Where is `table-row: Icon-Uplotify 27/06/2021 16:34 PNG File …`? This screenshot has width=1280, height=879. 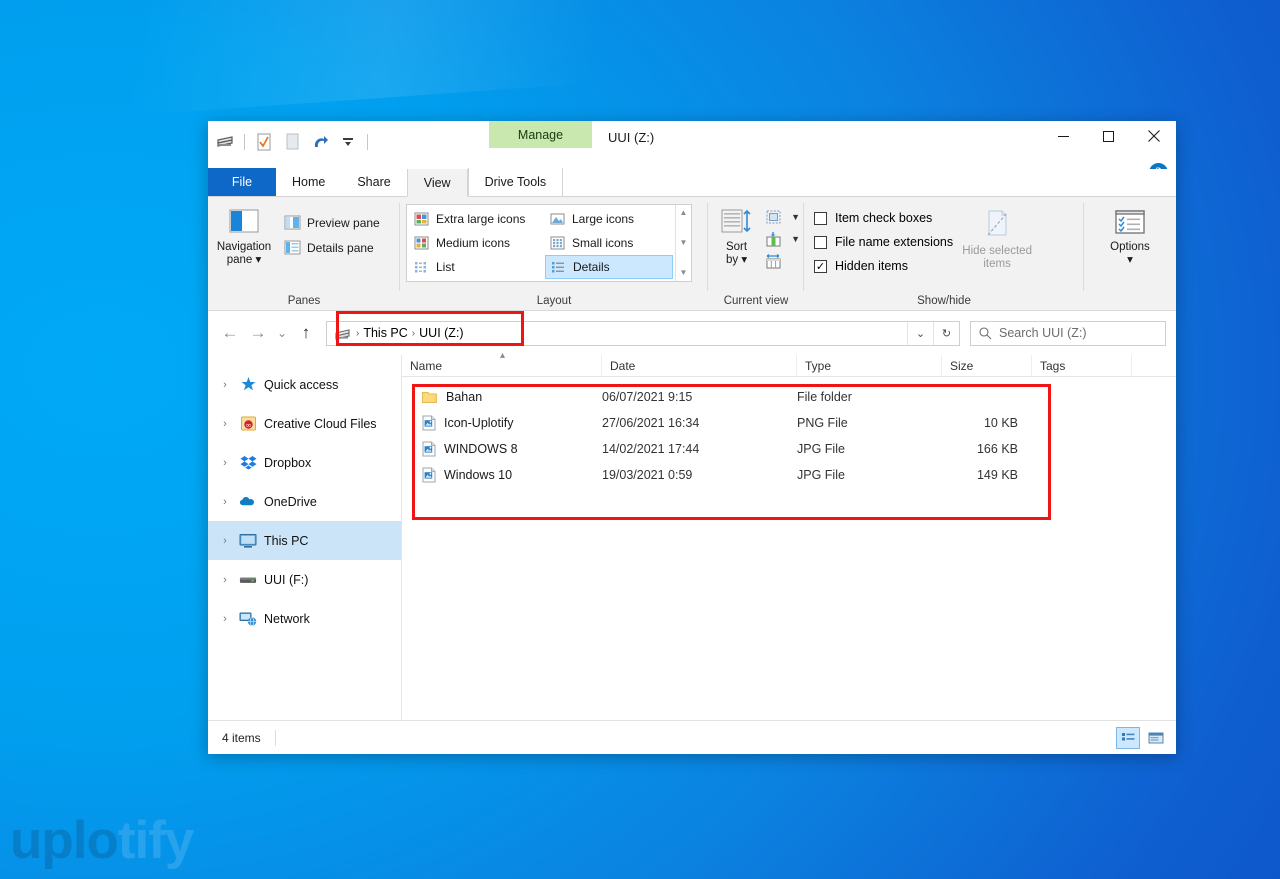
table-row: Icon-Uplotify 27/06/2021 16:34 PNG File … is located at coordinates (789, 423).